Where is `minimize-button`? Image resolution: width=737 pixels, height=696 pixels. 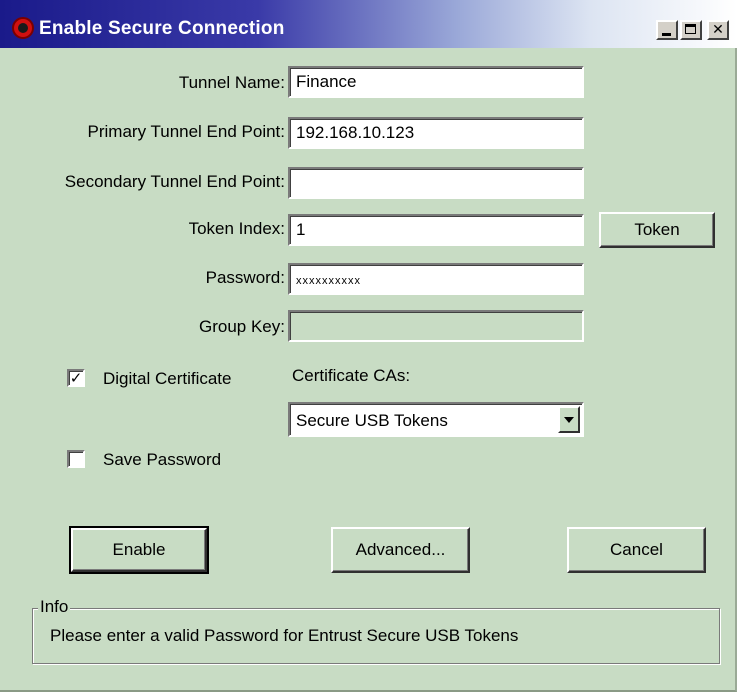
minimize-button is located at coordinates (667, 30).